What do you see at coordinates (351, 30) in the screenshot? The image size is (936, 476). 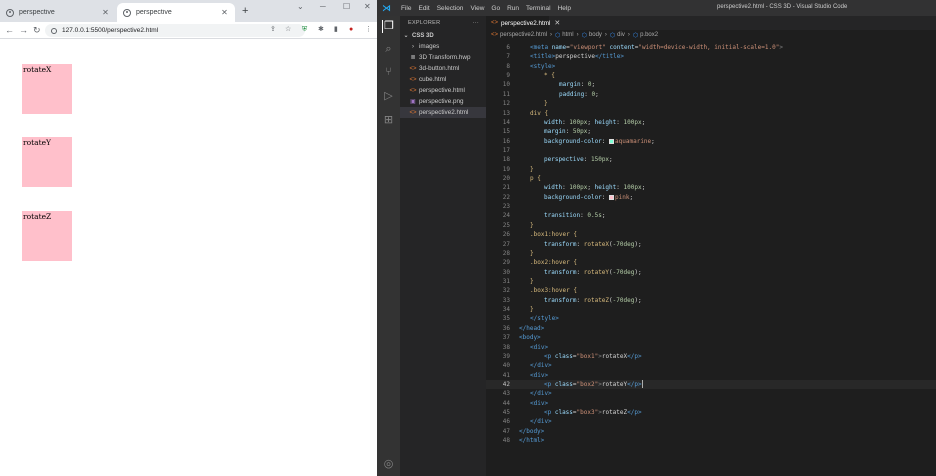 I see `profile-avatar-icon: ●` at bounding box center [351, 30].